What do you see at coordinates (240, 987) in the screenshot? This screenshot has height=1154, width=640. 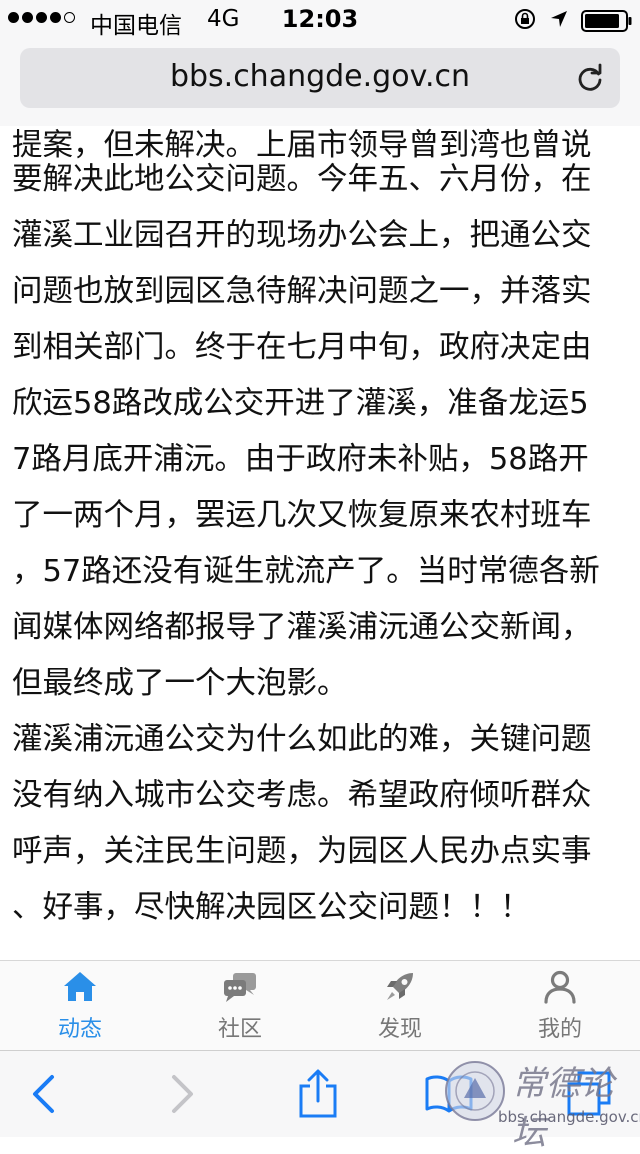 I see `chat-icon` at bounding box center [240, 987].